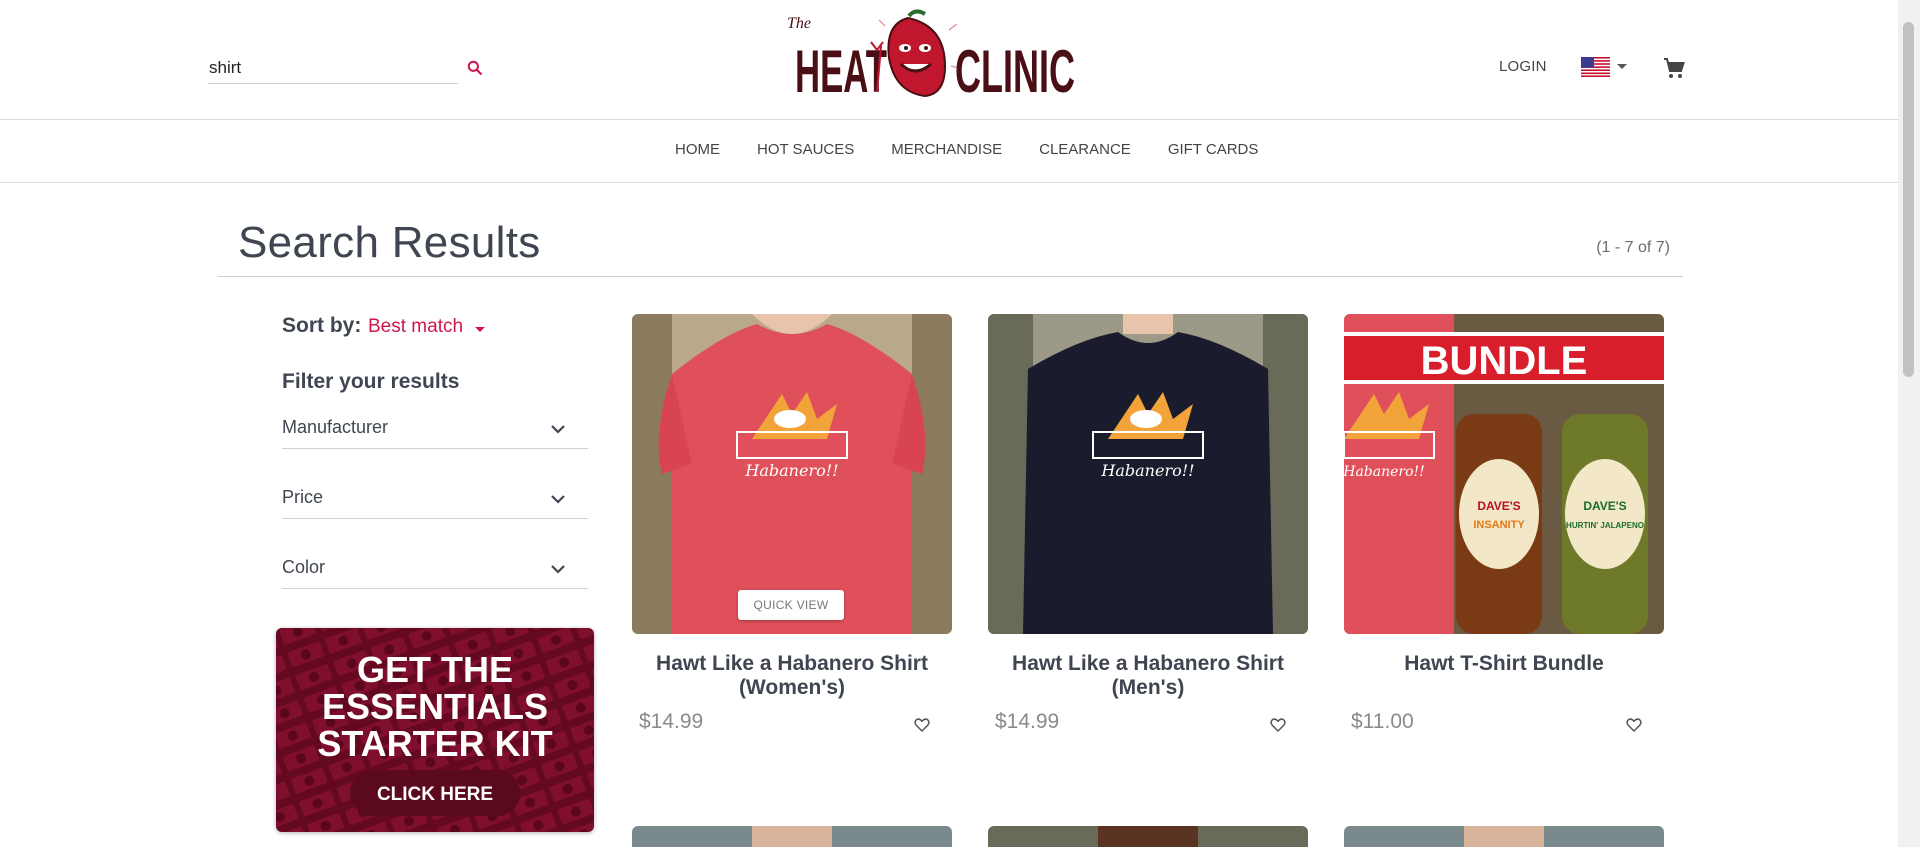 The height and width of the screenshot is (847, 1920). What do you see at coordinates (932, 53) in the screenshot?
I see `site-logo: The HEAT CLINIC` at bounding box center [932, 53].